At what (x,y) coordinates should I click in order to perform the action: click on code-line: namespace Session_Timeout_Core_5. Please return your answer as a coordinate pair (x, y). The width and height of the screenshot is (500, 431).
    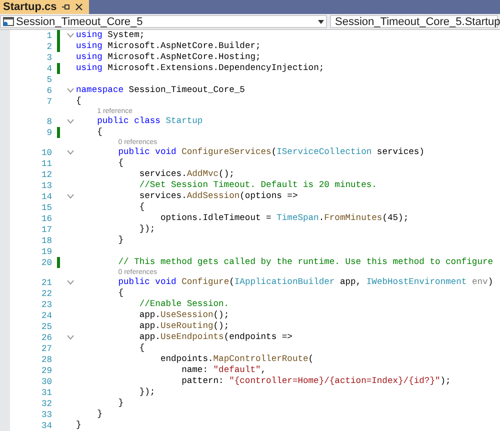
    Looking at the image, I should click on (160, 90).